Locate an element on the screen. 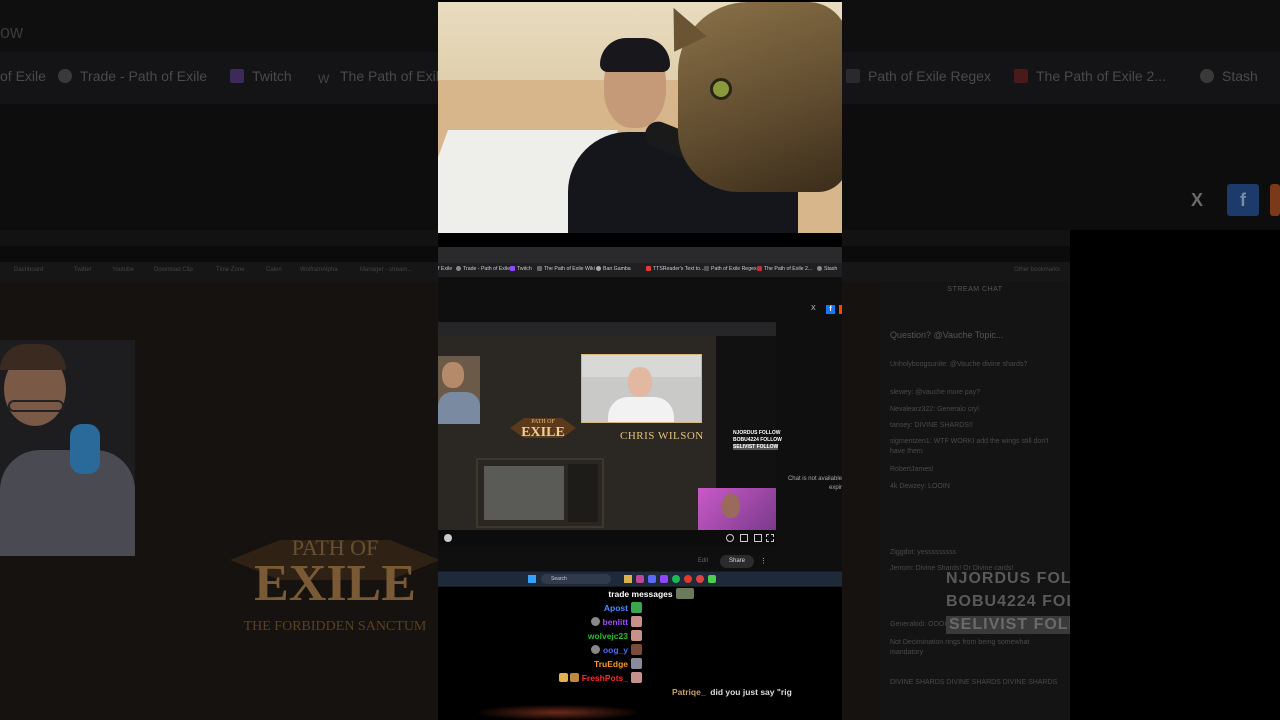  wiki-icon: W is located at coordinates (324, 79).